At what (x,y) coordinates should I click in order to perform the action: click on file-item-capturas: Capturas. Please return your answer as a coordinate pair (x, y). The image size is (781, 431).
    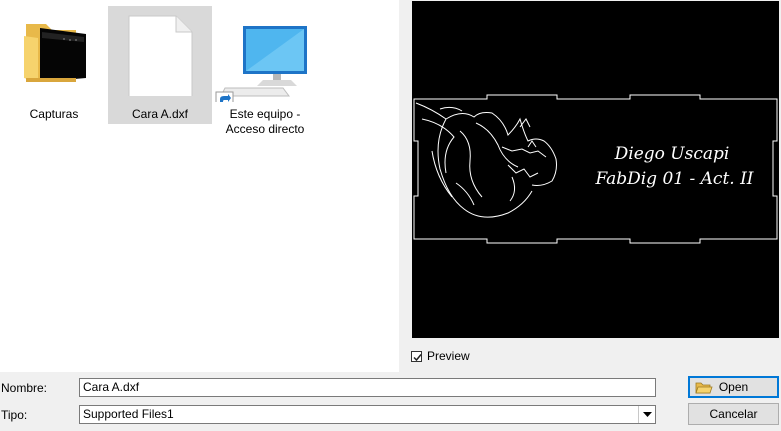
    Looking at the image, I should click on (54, 65).